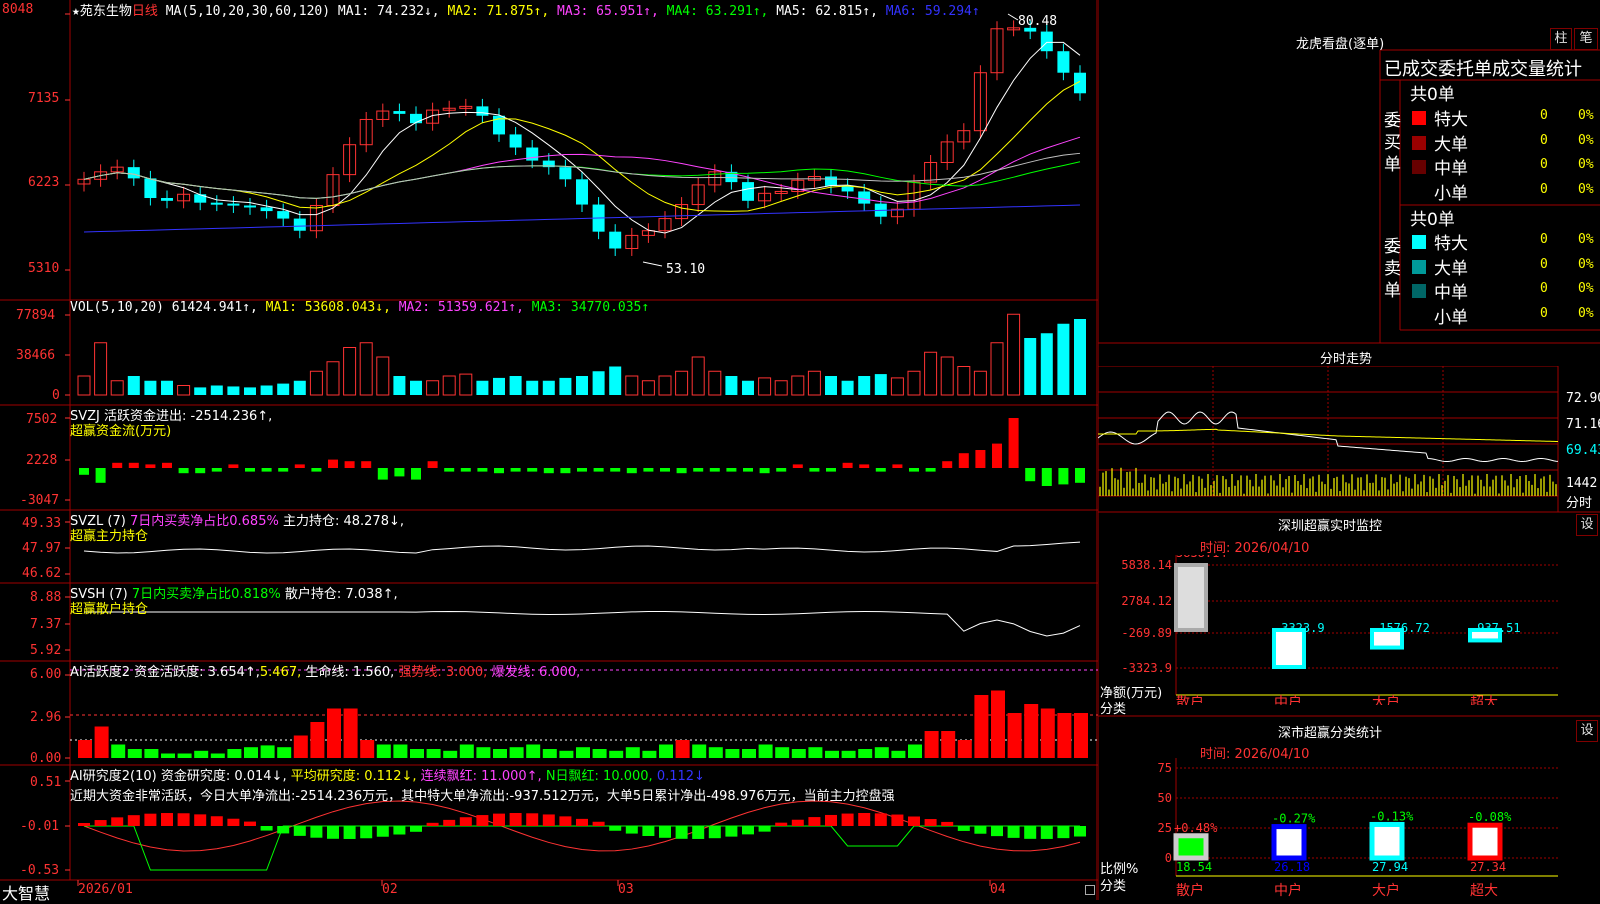  I want to click on intraday-y-label: 1442, so click(1582, 483).